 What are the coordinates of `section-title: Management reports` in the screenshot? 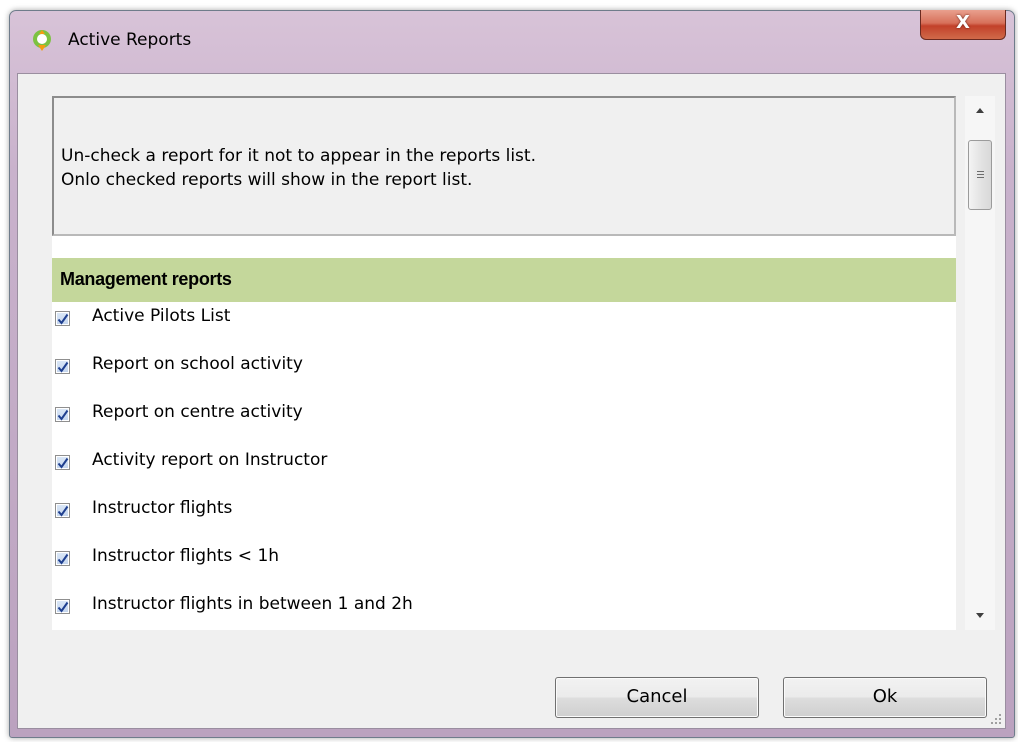 It's located at (146, 279).